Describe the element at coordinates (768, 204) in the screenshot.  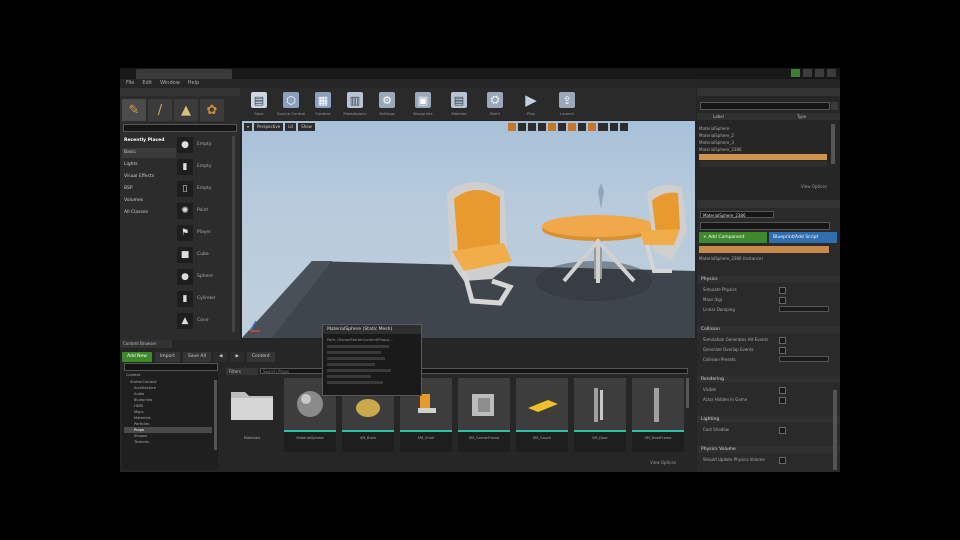
I see `details-tab` at that location.